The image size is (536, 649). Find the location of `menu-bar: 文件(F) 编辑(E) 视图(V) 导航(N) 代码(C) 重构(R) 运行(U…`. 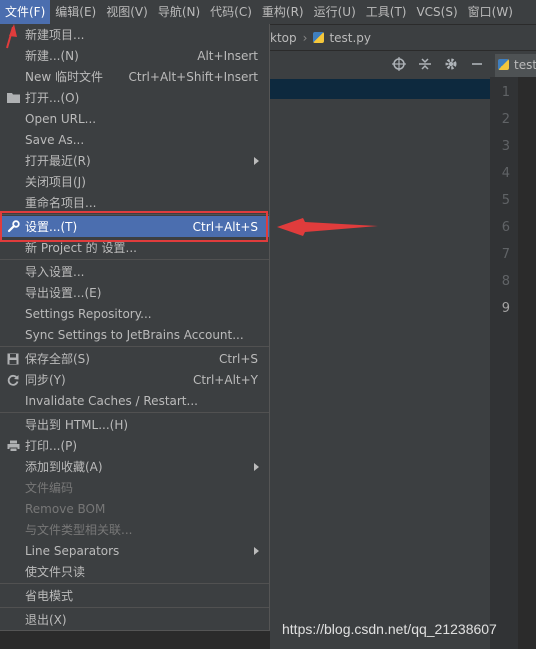

menu-bar: 文件(F) 编辑(E) 视图(V) 导航(N) 代码(C) 重构(R) 运行(U… is located at coordinates (268, 12).